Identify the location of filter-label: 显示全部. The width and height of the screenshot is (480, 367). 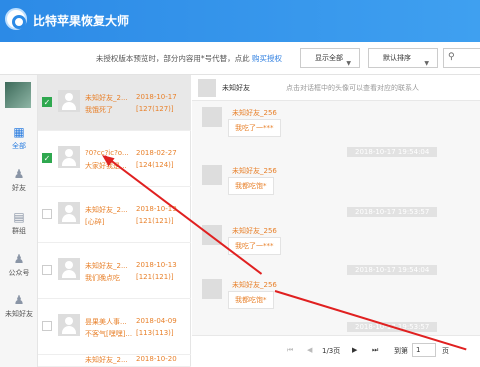
(329, 58).